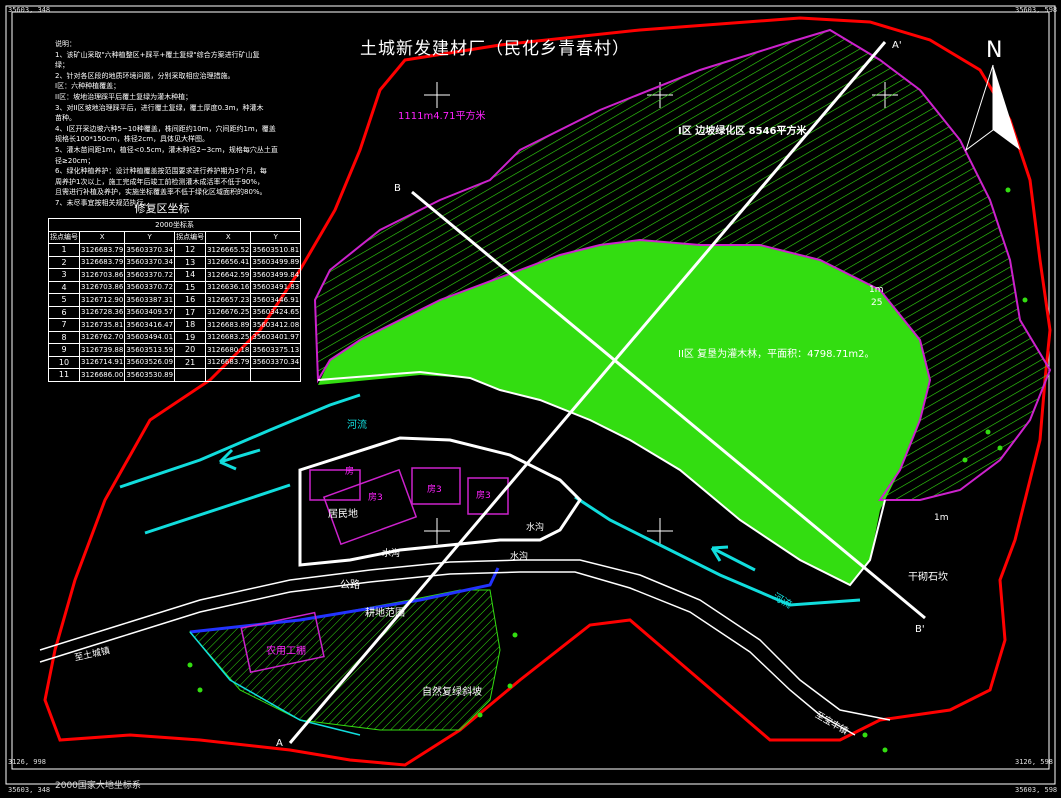  I want to click on table-cell: 35603424.65, so click(276, 312).